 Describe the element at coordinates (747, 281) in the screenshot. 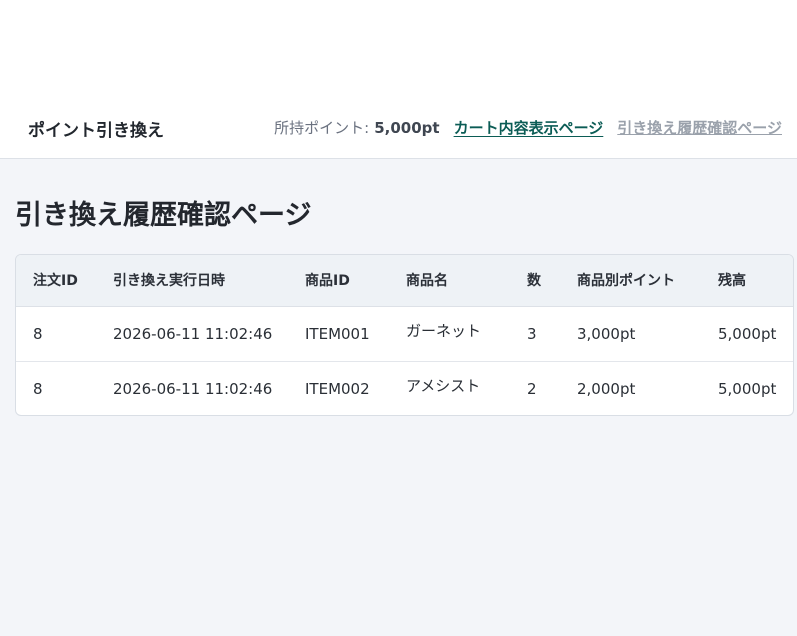

I see `column-header-balance: 残高` at that location.